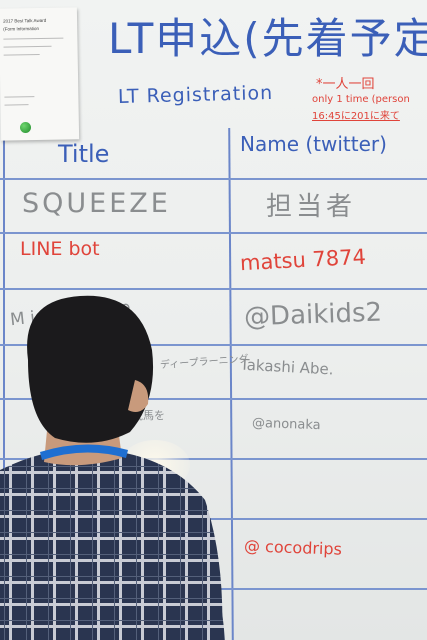 The height and width of the screenshot is (640, 427). I want to click on row-3-title: M id Everyone, so click(70, 314).